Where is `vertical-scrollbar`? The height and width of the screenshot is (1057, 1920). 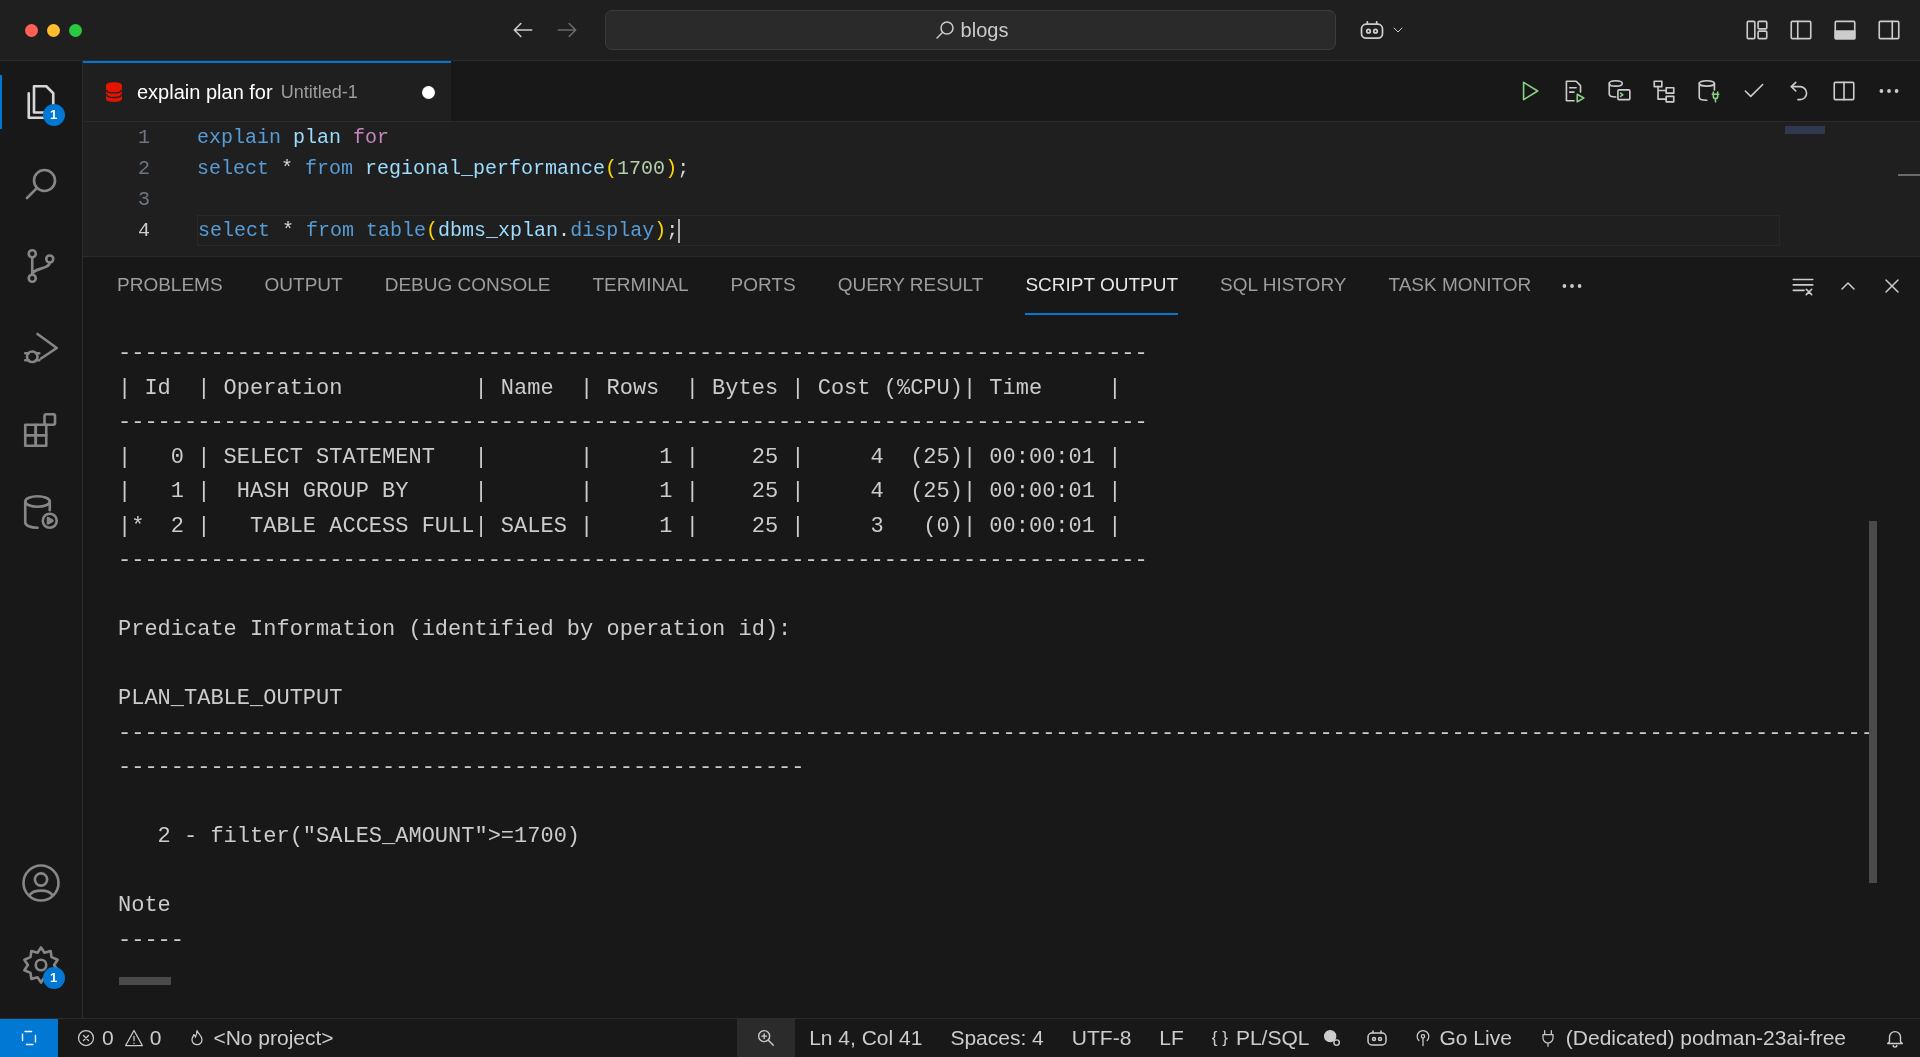 vertical-scrollbar is located at coordinates (1873, 702).